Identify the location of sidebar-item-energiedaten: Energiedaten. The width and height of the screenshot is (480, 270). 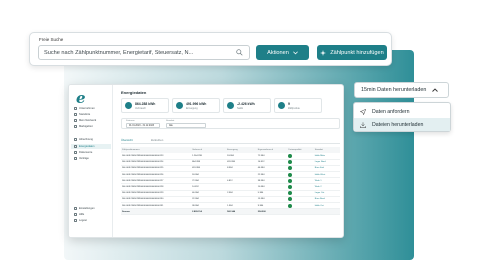
(91, 146).